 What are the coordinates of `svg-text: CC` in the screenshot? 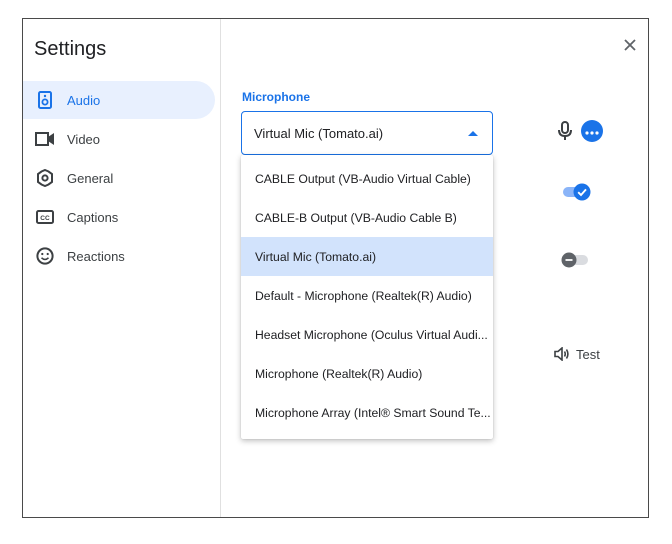 It's located at (45, 218).